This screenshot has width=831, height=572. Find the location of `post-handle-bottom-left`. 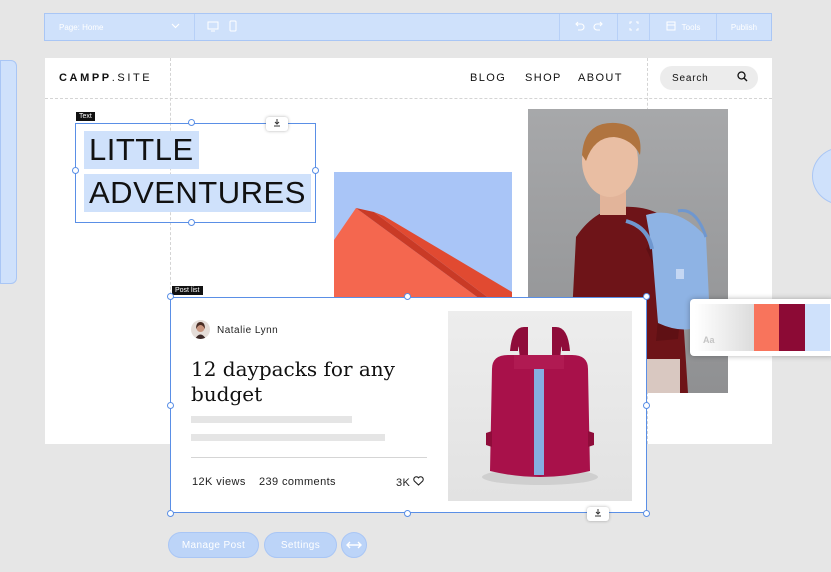

post-handle-bottom-left is located at coordinates (170, 513).